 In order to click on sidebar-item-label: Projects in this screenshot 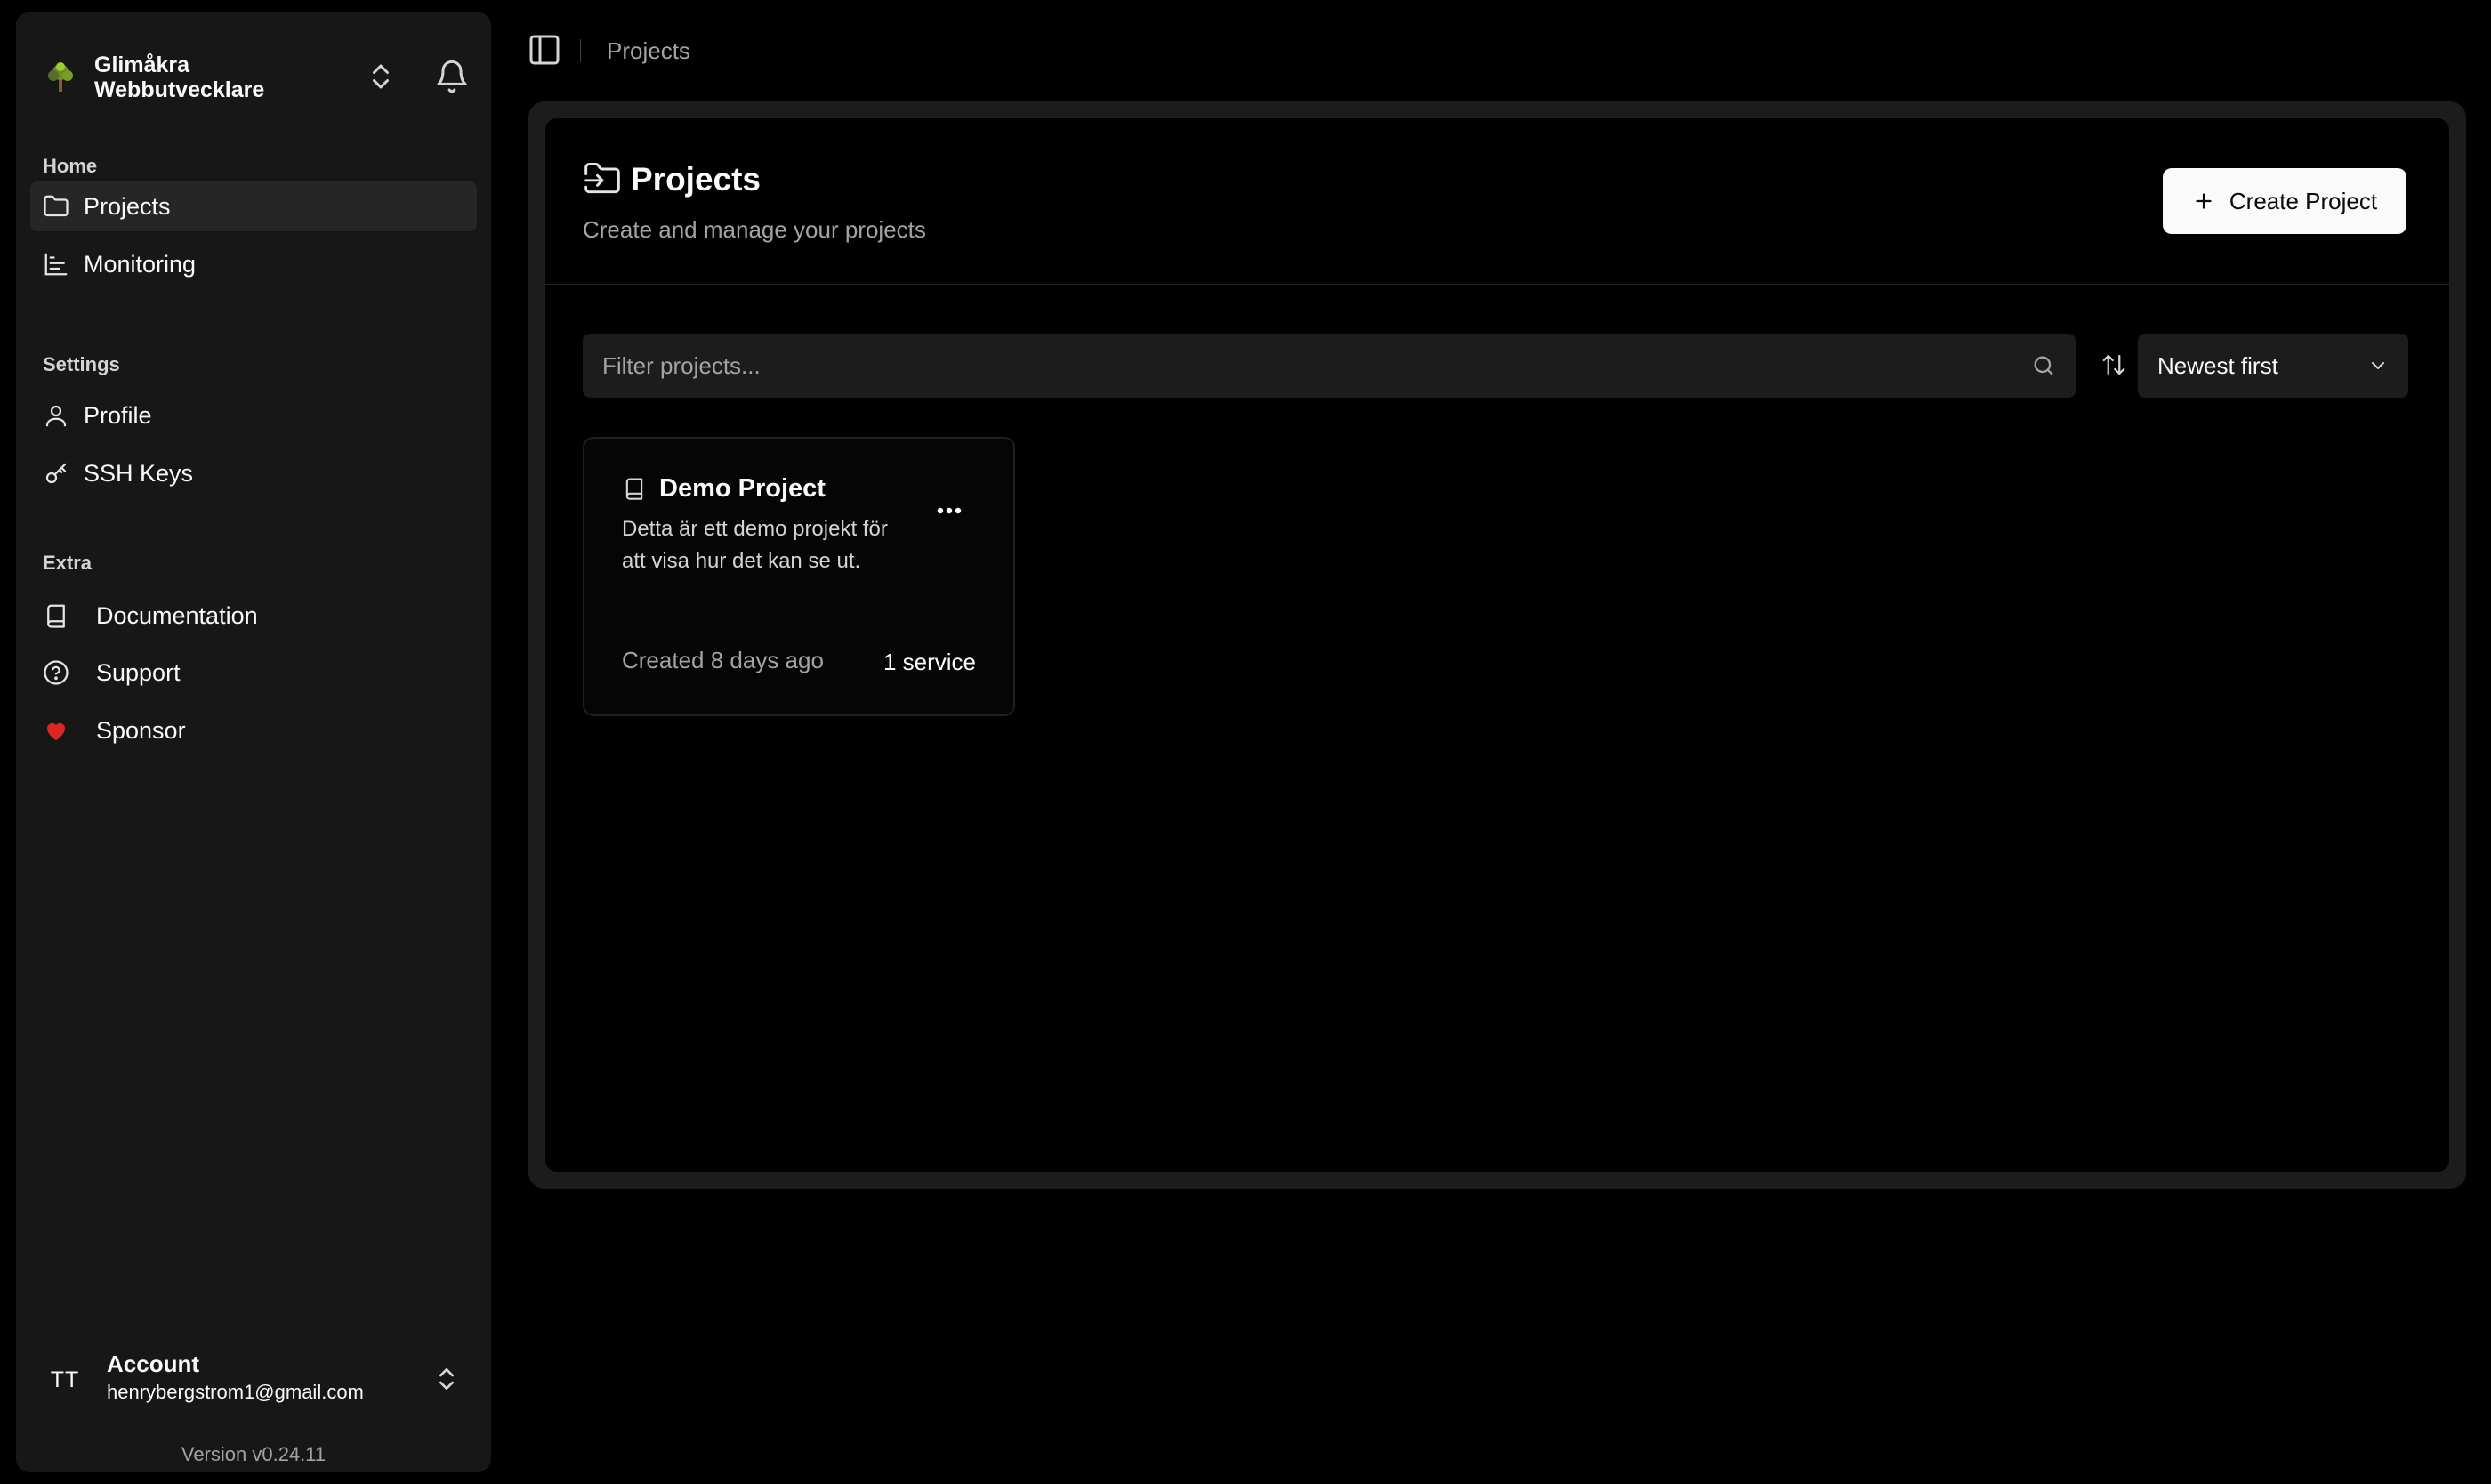, I will do `click(128, 206)`.